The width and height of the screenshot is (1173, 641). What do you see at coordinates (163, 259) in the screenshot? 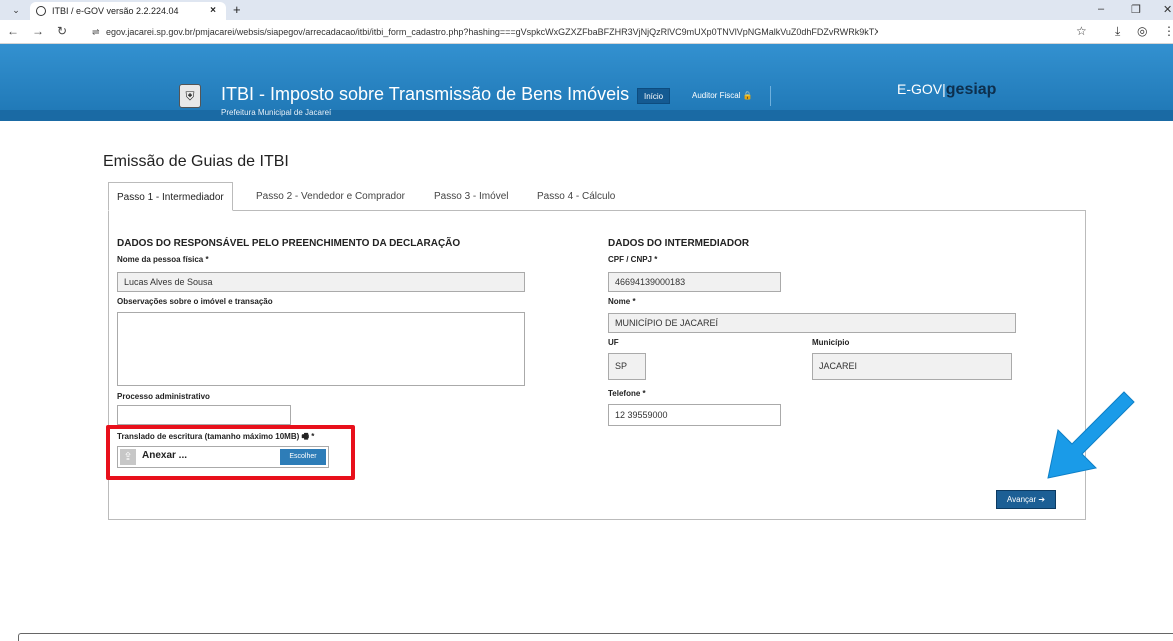
I see `nome-pessoa-label: Nome da pessoa física *` at bounding box center [163, 259].